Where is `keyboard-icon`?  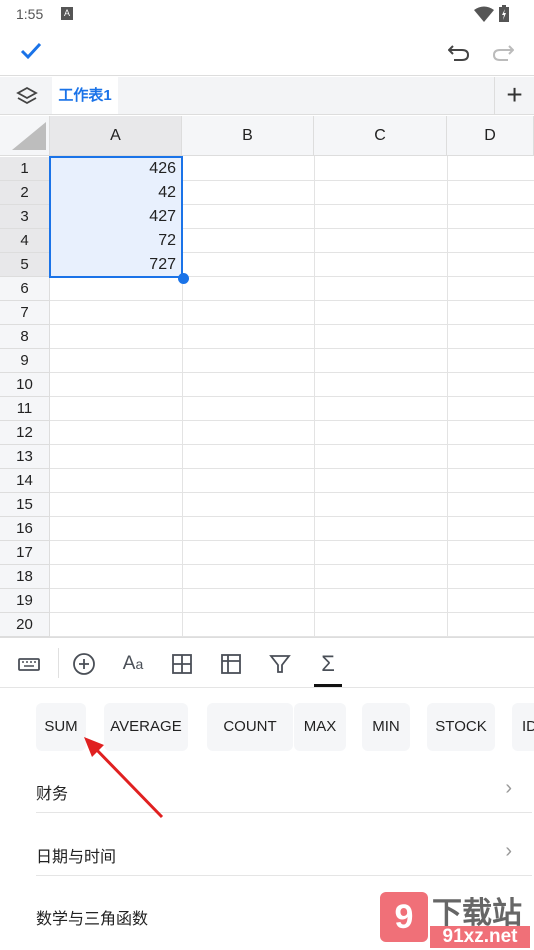
keyboard-icon is located at coordinates (29, 664).